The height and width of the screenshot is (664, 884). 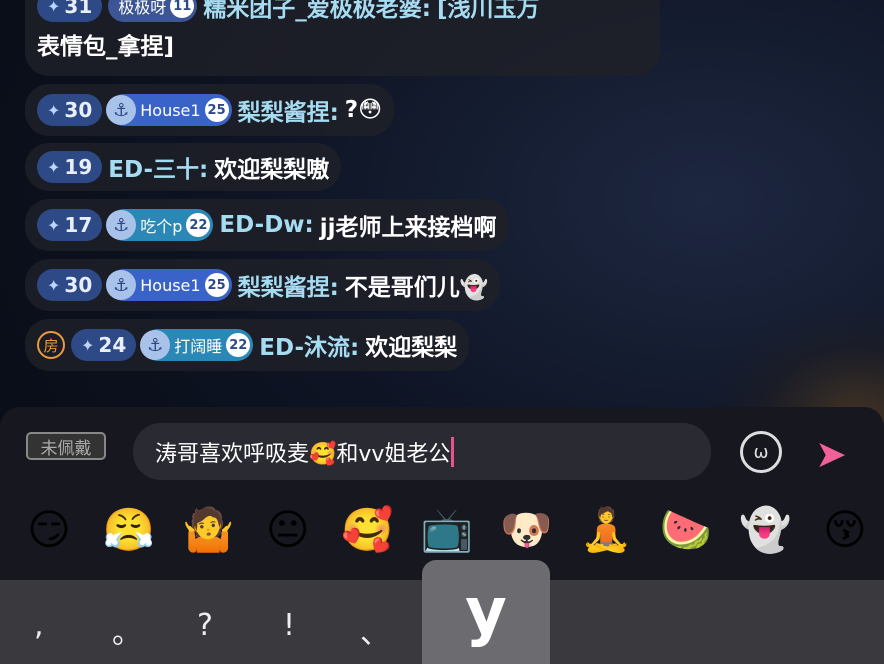 I want to click on key-period: 。, so click(x=127, y=630).